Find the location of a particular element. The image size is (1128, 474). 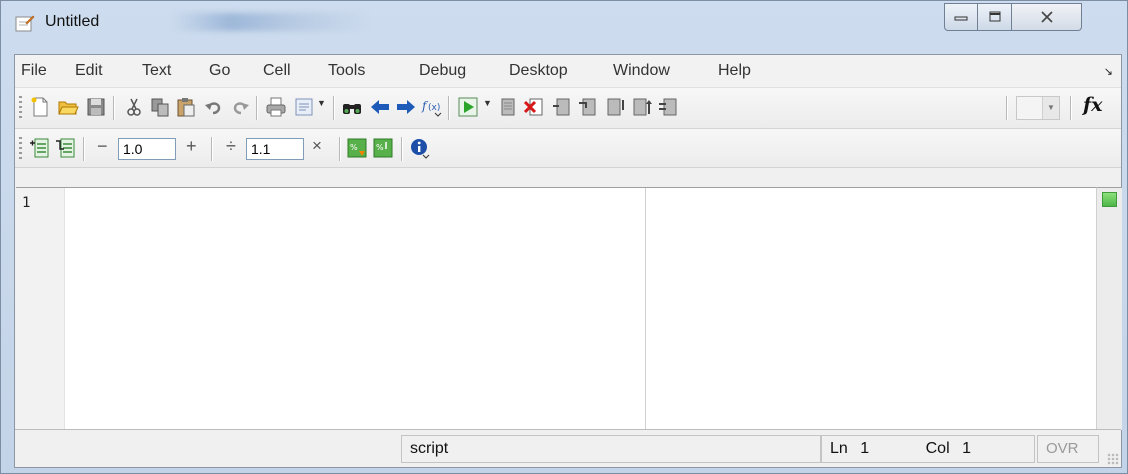

comment-dropdown-arrow: ▼ is located at coordinates (321, 103).